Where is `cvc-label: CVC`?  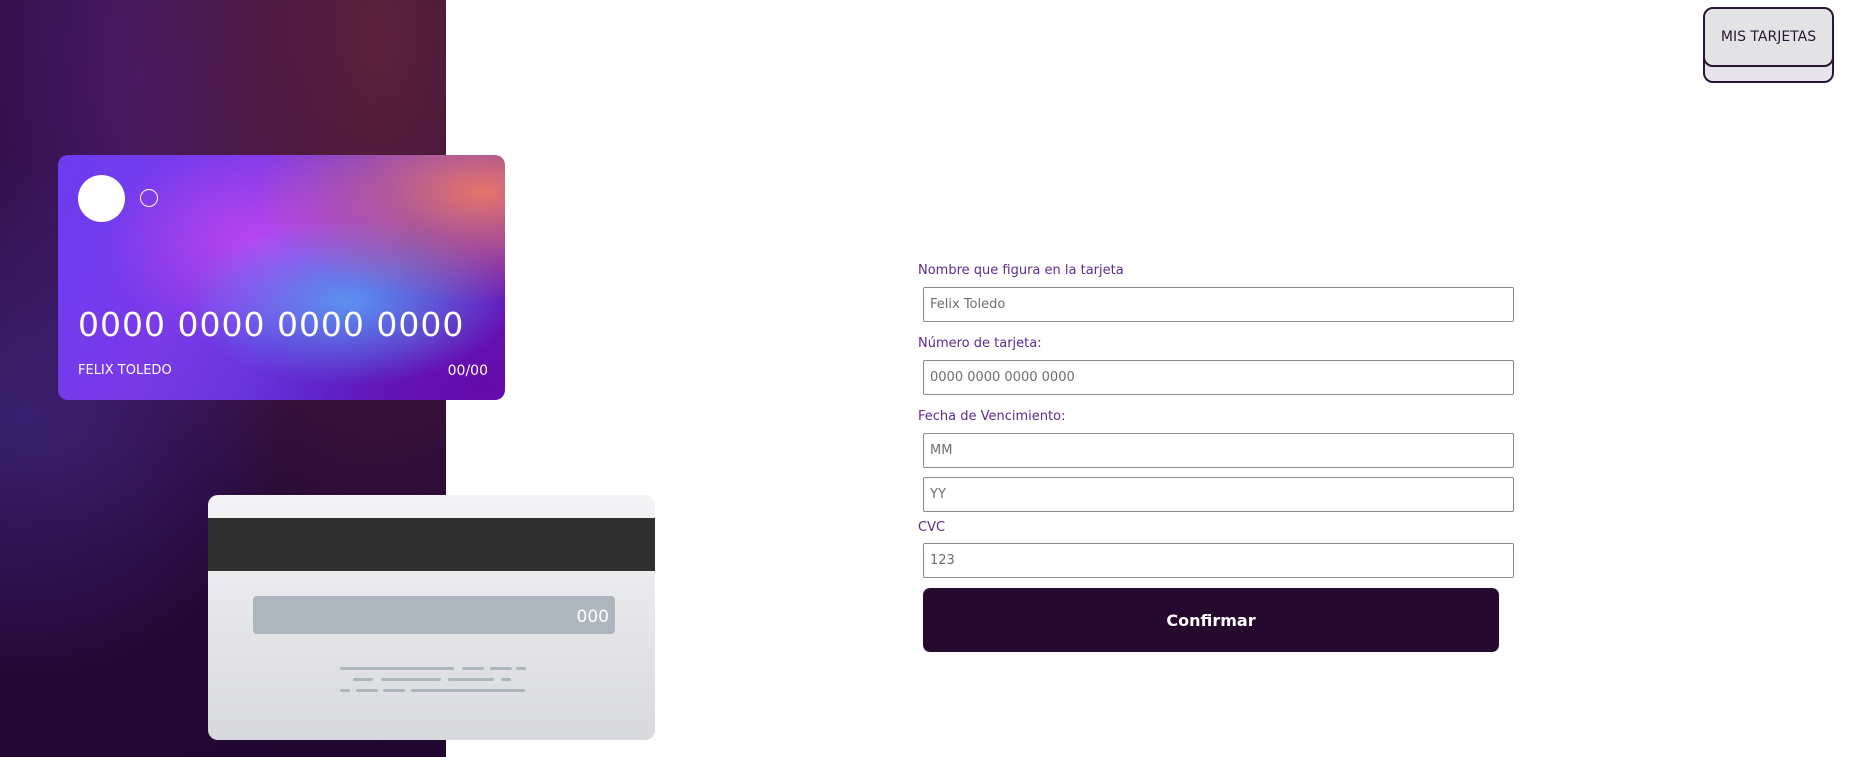 cvc-label: CVC is located at coordinates (932, 527).